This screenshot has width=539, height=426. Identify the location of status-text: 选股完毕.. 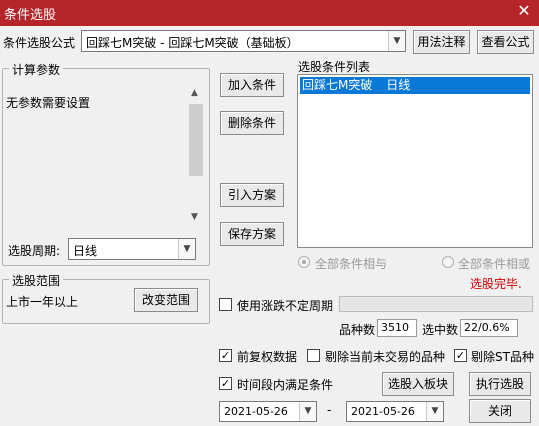
(496, 284).